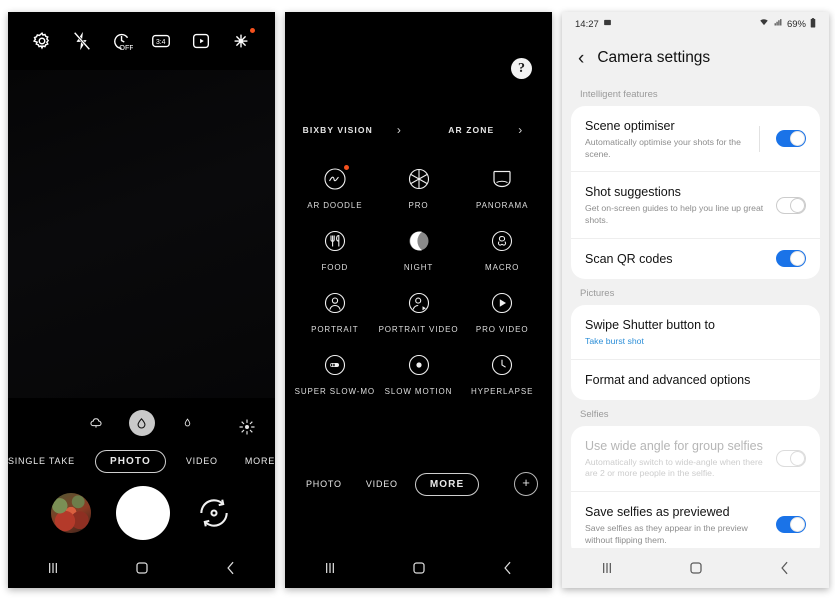 This screenshot has height=600, width=835. Describe the element at coordinates (335, 391) in the screenshot. I see `mode-label: SUPER SLOW-MO` at that location.